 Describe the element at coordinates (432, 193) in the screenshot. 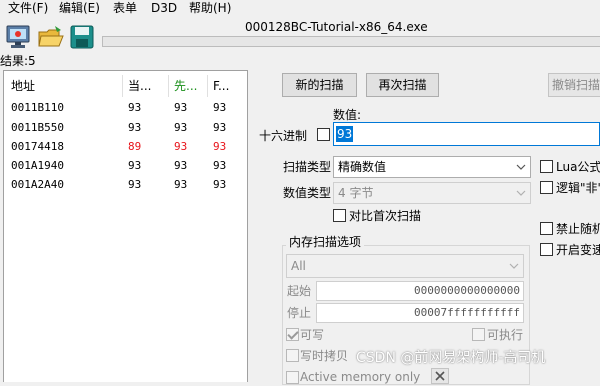

I see `value-type-select: 4 字节` at that location.